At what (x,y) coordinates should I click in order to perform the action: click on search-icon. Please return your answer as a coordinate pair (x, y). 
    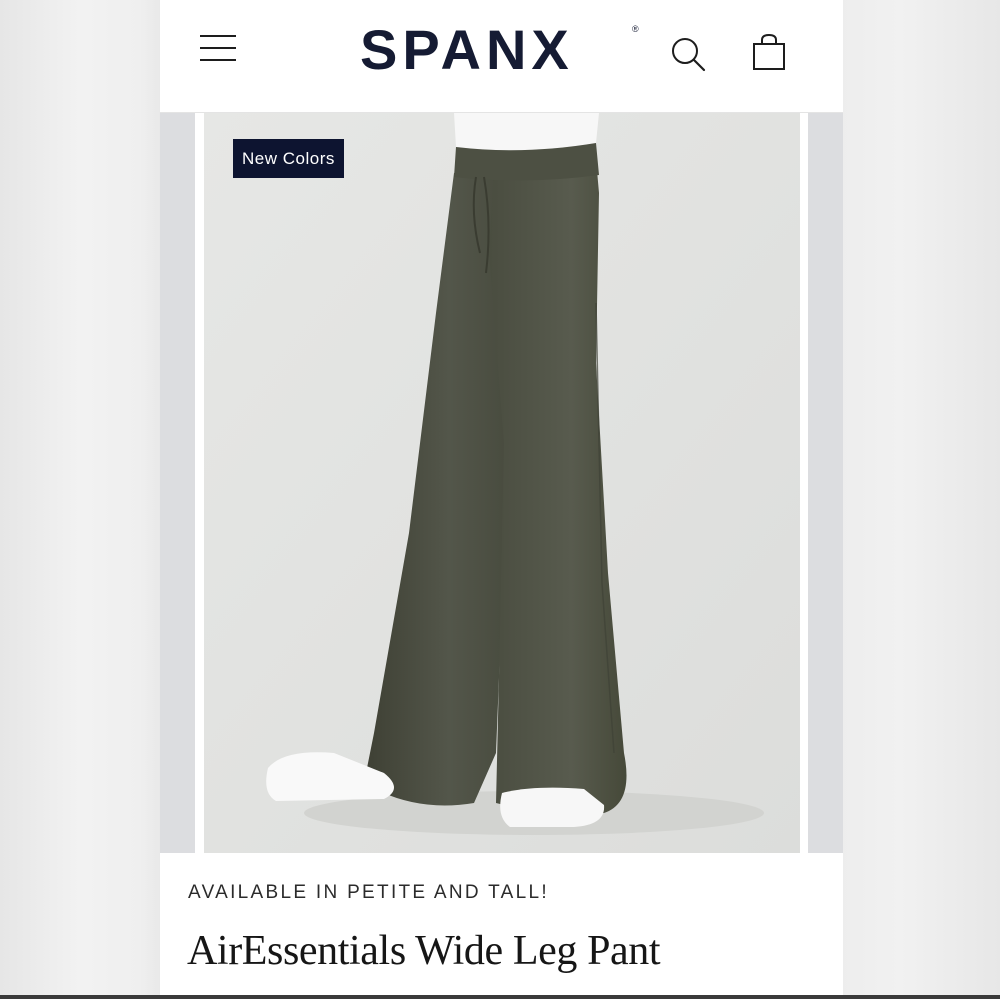
    Looking at the image, I should click on (688, 54).